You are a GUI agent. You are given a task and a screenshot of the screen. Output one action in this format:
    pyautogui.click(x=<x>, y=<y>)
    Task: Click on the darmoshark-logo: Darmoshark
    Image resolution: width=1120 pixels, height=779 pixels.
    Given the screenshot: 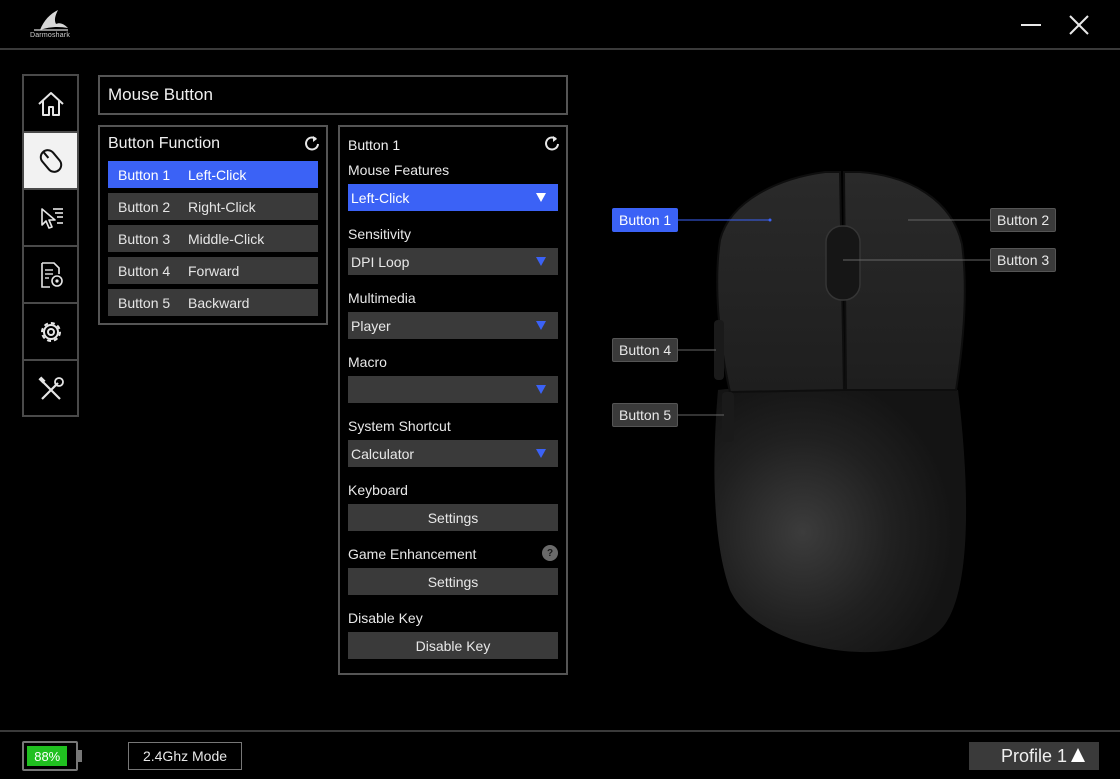 What is the action you would take?
    pyautogui.click(x=50, y=26)
    